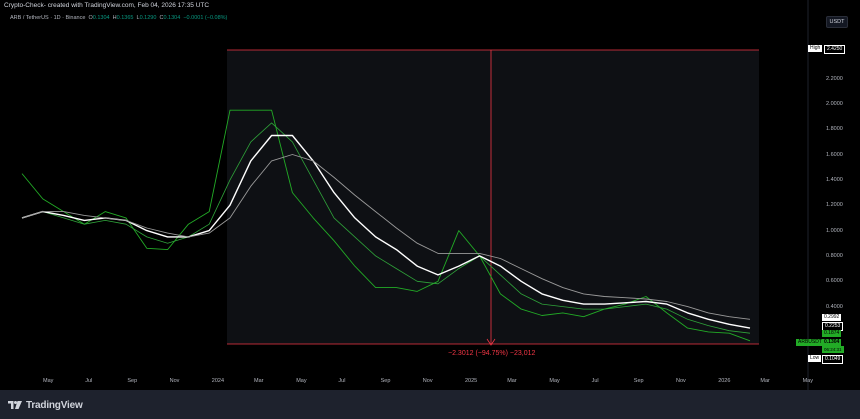 The height and width of the screenshot is (419, 860). What do you see at coordinates (834, 255) in the screenshot?
I see `price-tick-label: 0.8000` at bounding box center [834, 255].